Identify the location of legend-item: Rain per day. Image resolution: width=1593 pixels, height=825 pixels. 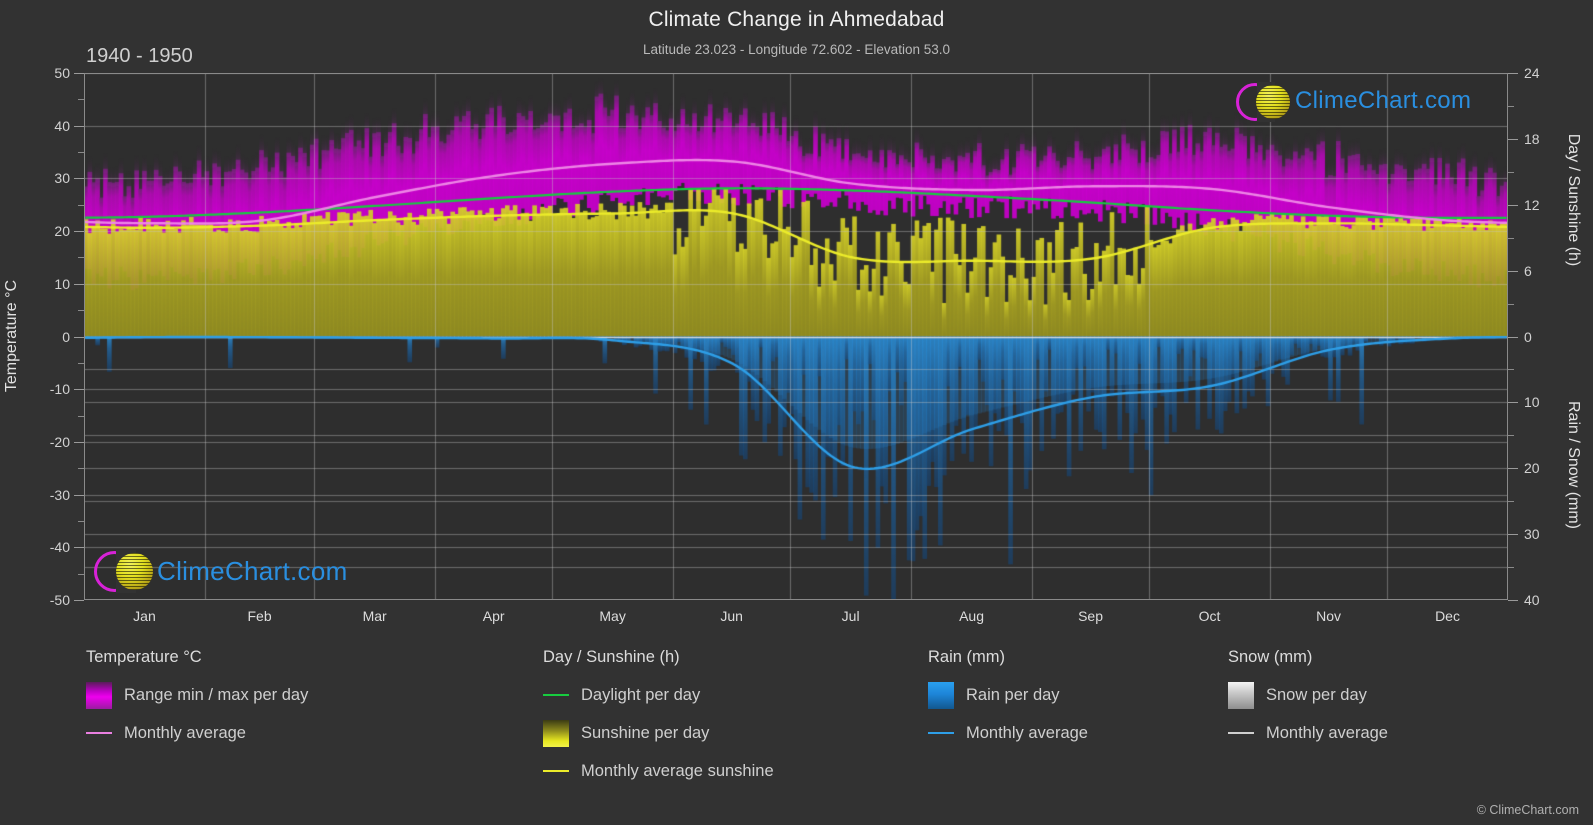
(1008, 695).